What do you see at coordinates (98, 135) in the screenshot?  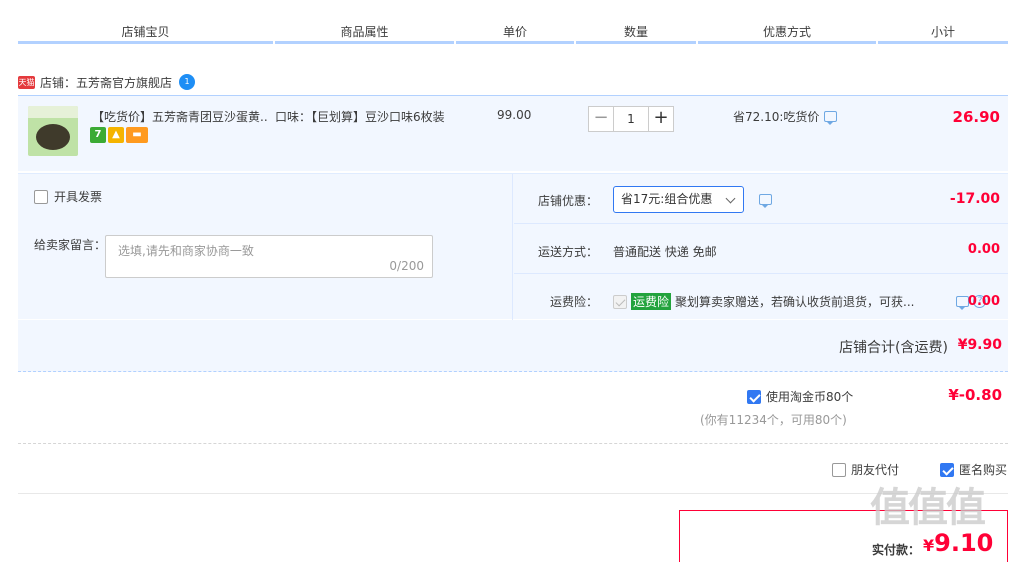 I see `seven-day-return-icon: 7` at bounding box center [98, 135].